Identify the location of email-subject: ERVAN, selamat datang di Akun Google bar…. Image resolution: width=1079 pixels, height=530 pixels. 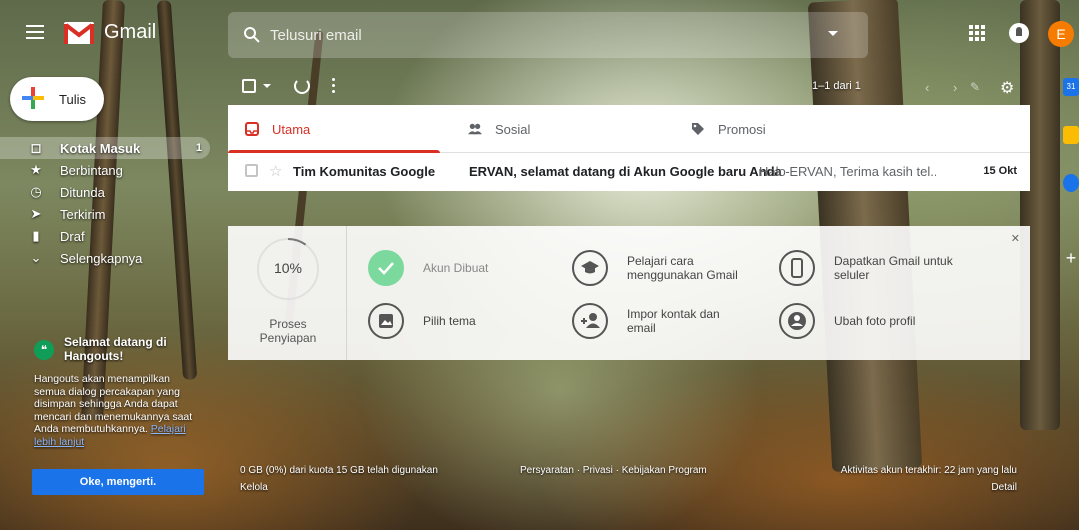
(629, 171).